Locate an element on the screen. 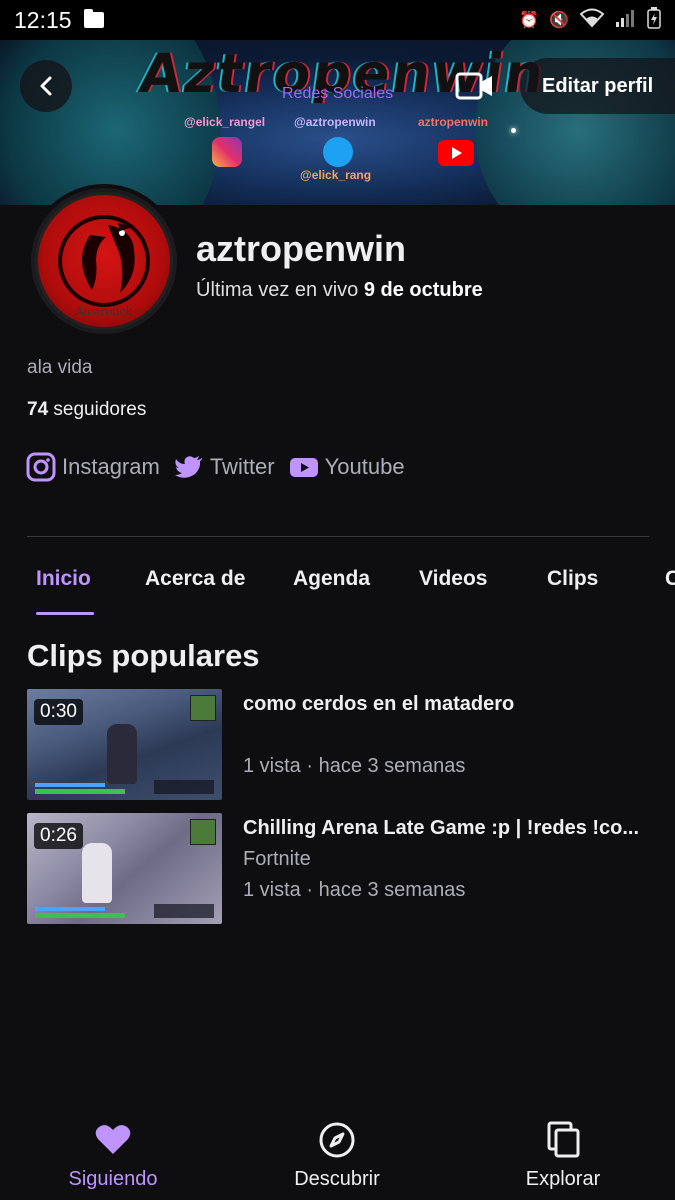  banner-handle: @elick_rangel is located at coordinates (225, 122).